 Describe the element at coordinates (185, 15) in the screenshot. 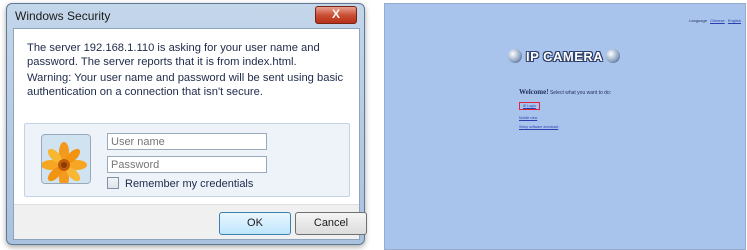

I see `dialog-titlebar: Windows Security X` at that location.